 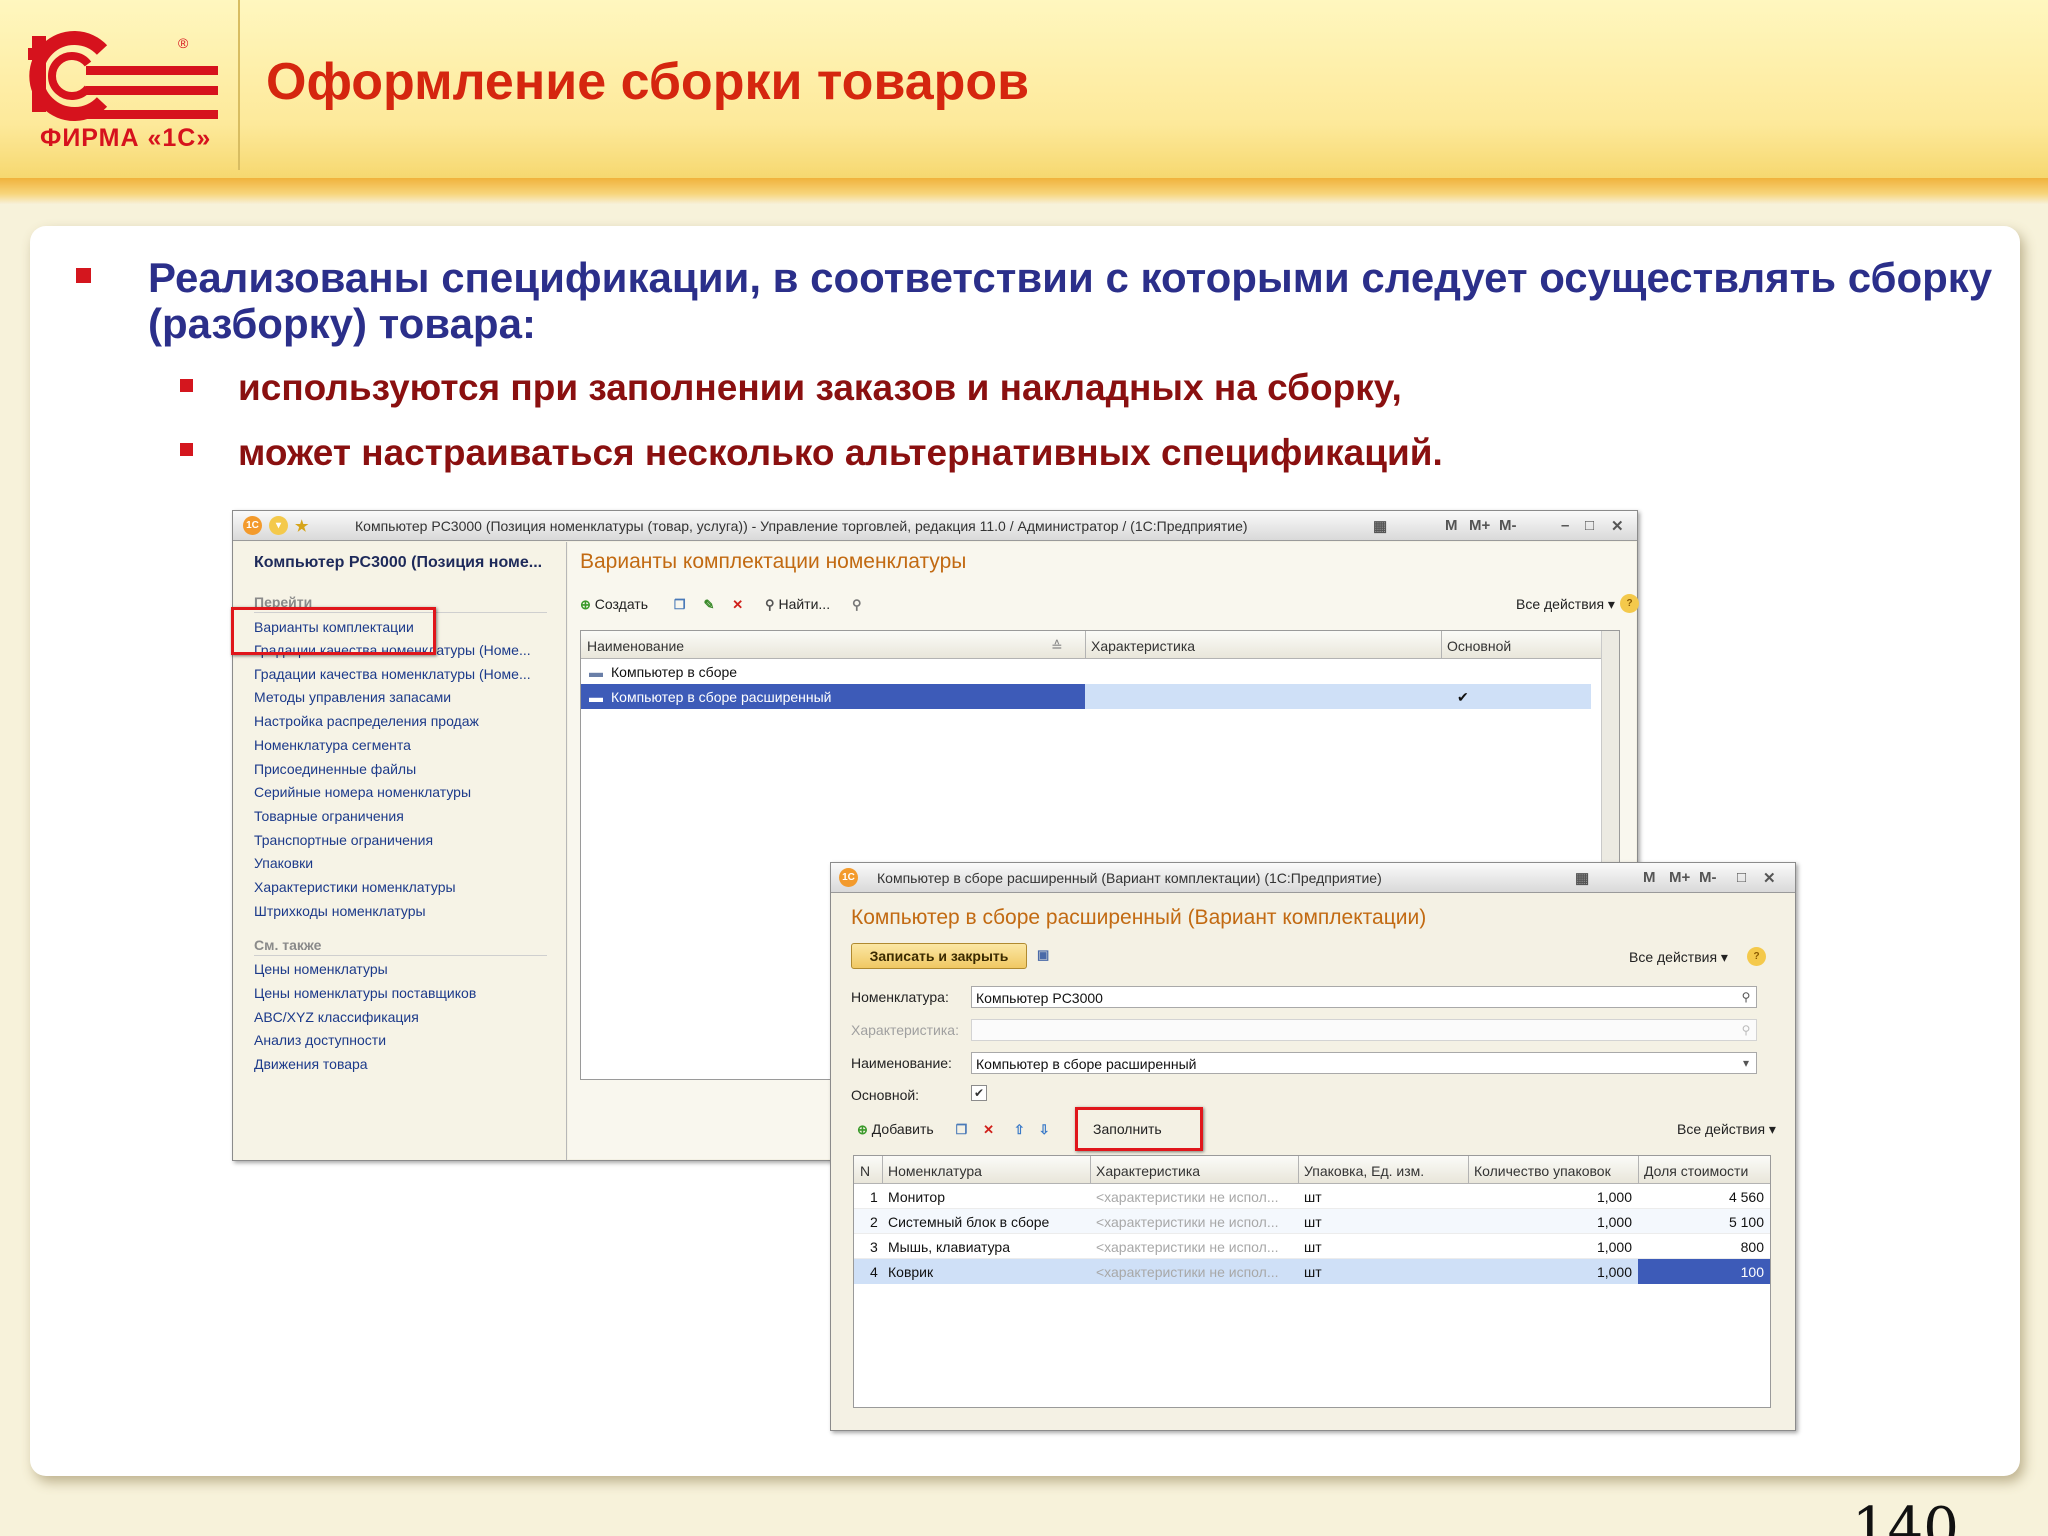 What do you see at coordinates (332, 745) in the screenshot?
I see `nav-item-segment: Номенклатура сегмента` at bounding box center [332, 745].